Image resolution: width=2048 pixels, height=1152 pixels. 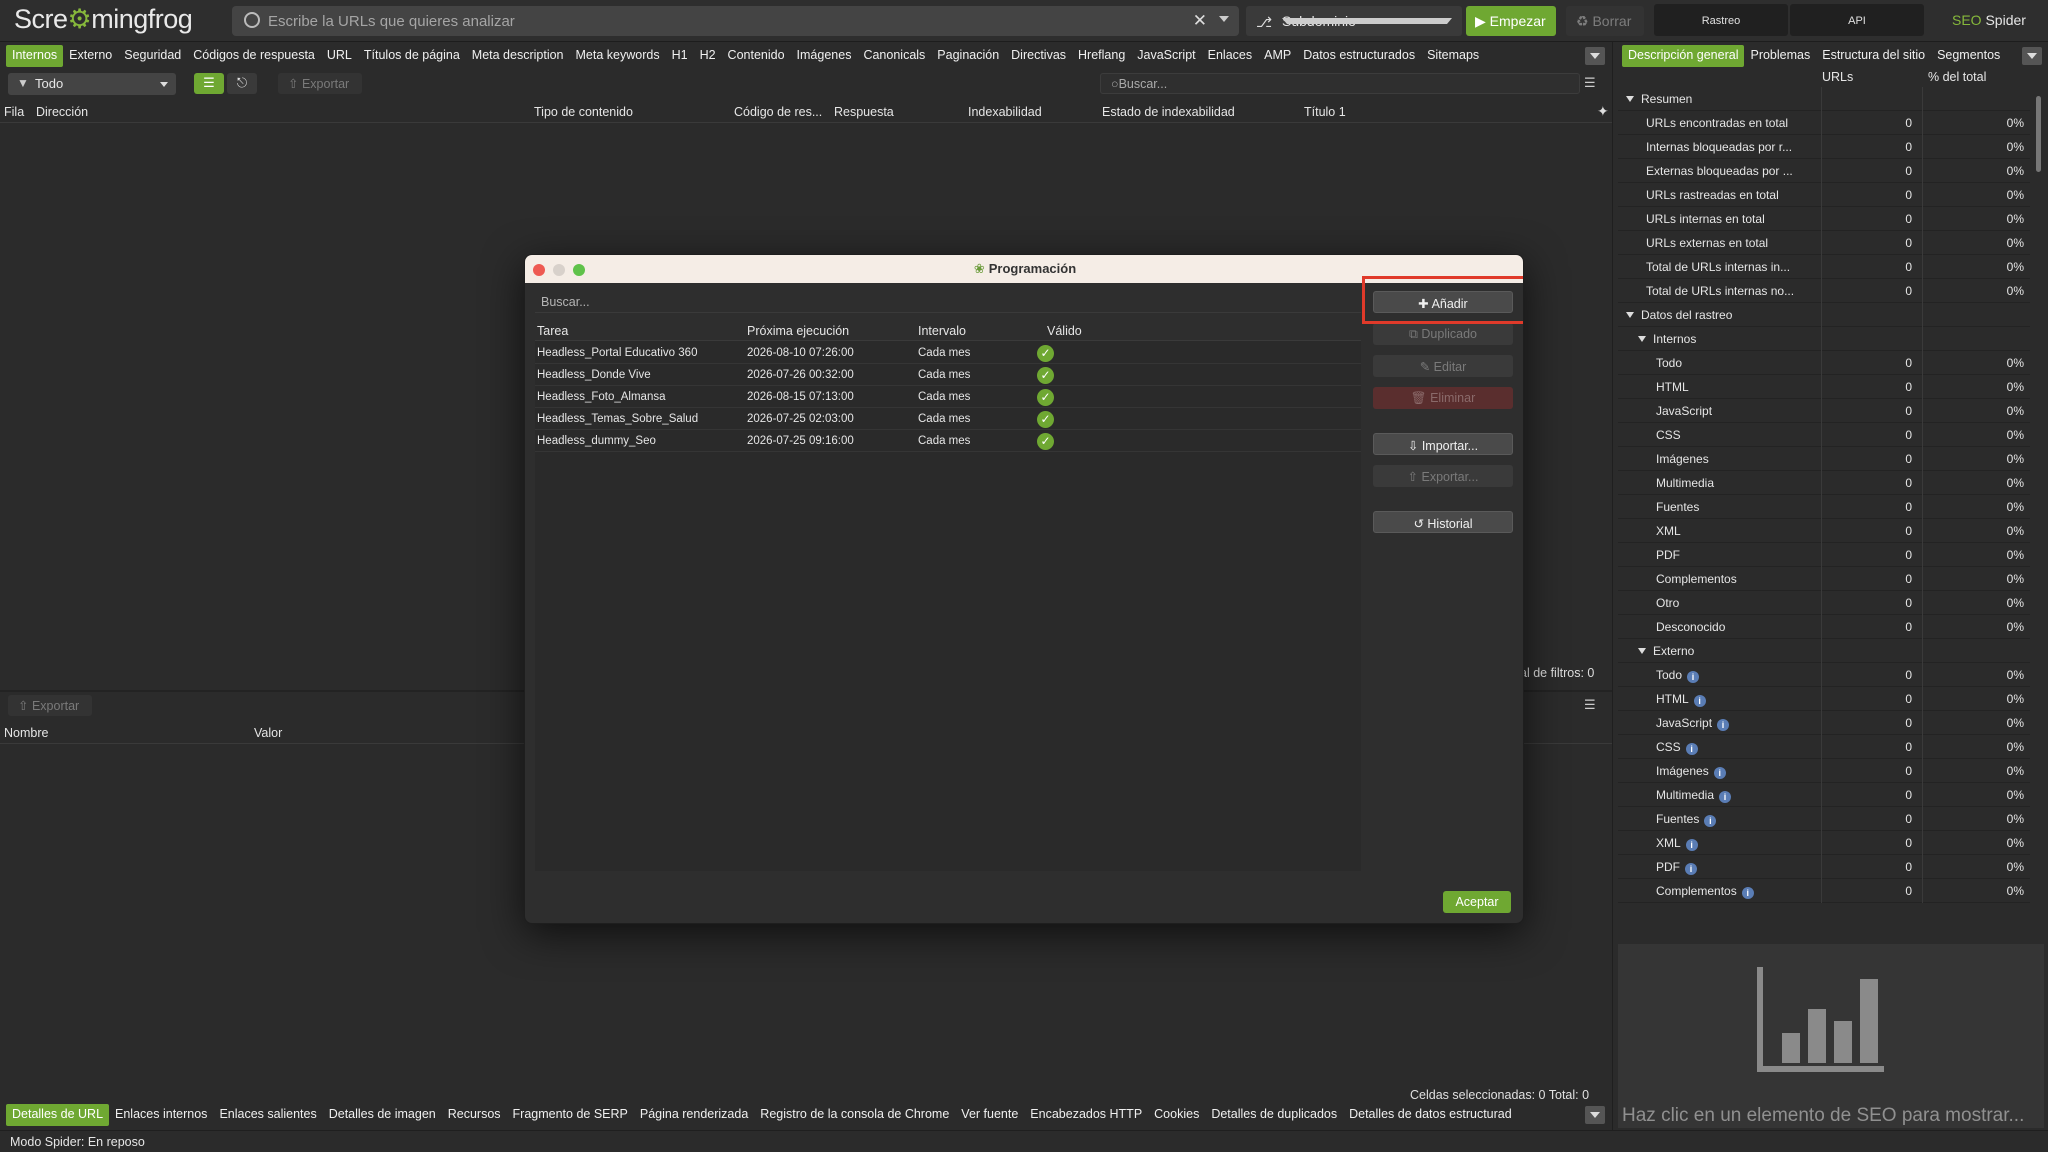 What do you see at coordinates (1005, 112) in the screenshot?
I see `grid-col-5: Indexabilidad` at bounding box center [1005, 112].